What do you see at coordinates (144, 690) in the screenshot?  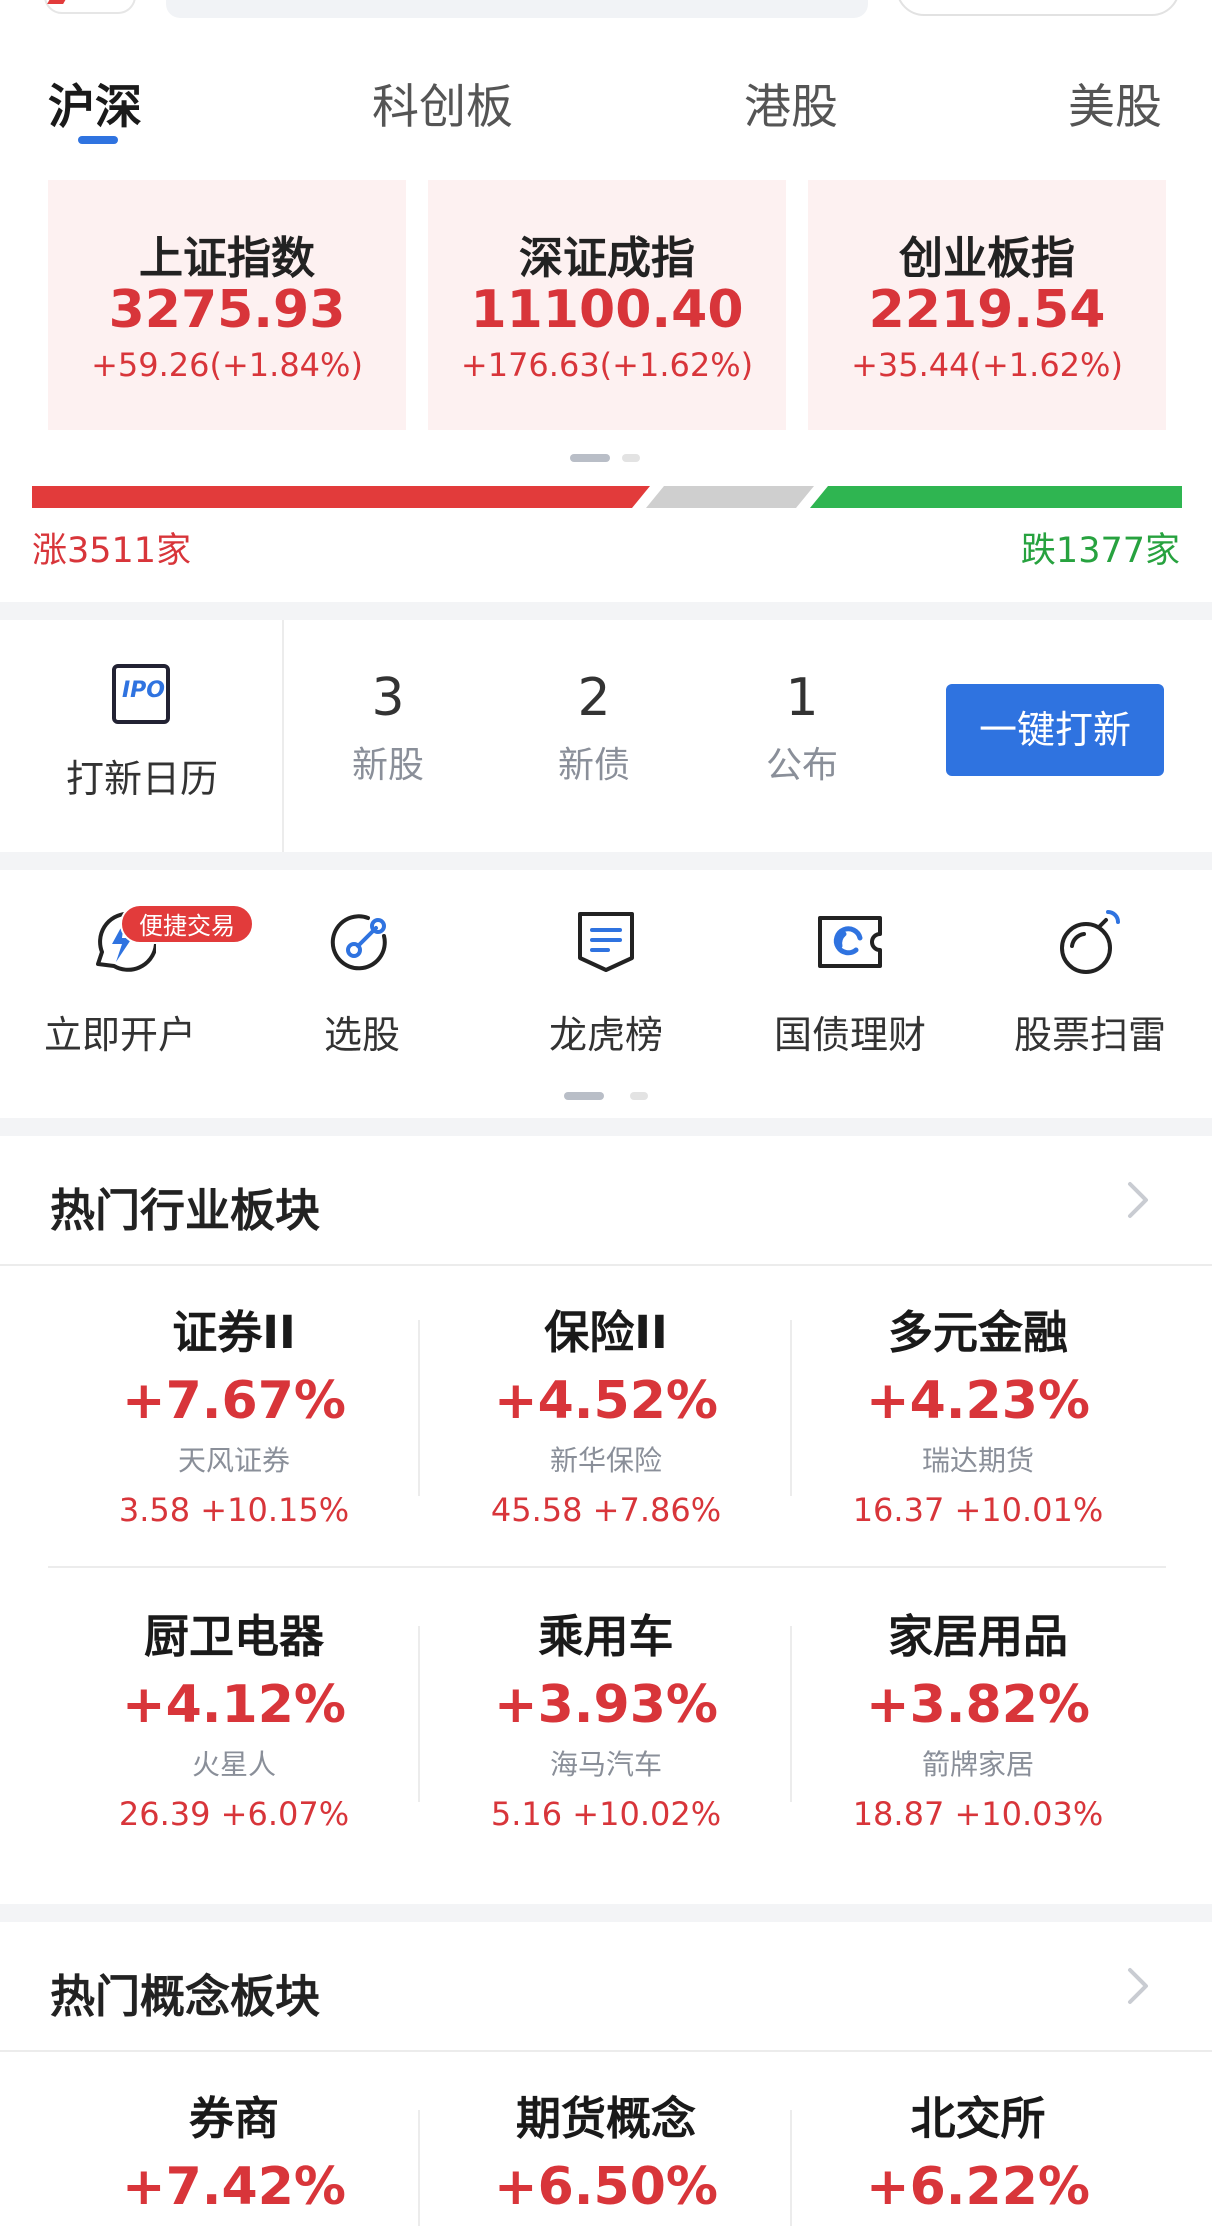 I see `ipo-icon-text: IPO` at bounding box center [144, 690].